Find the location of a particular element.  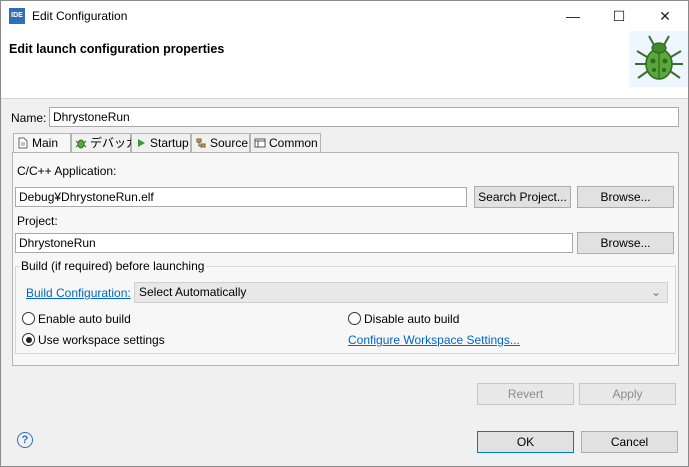

revert-button: Revert is located at coordinates (525, 394).